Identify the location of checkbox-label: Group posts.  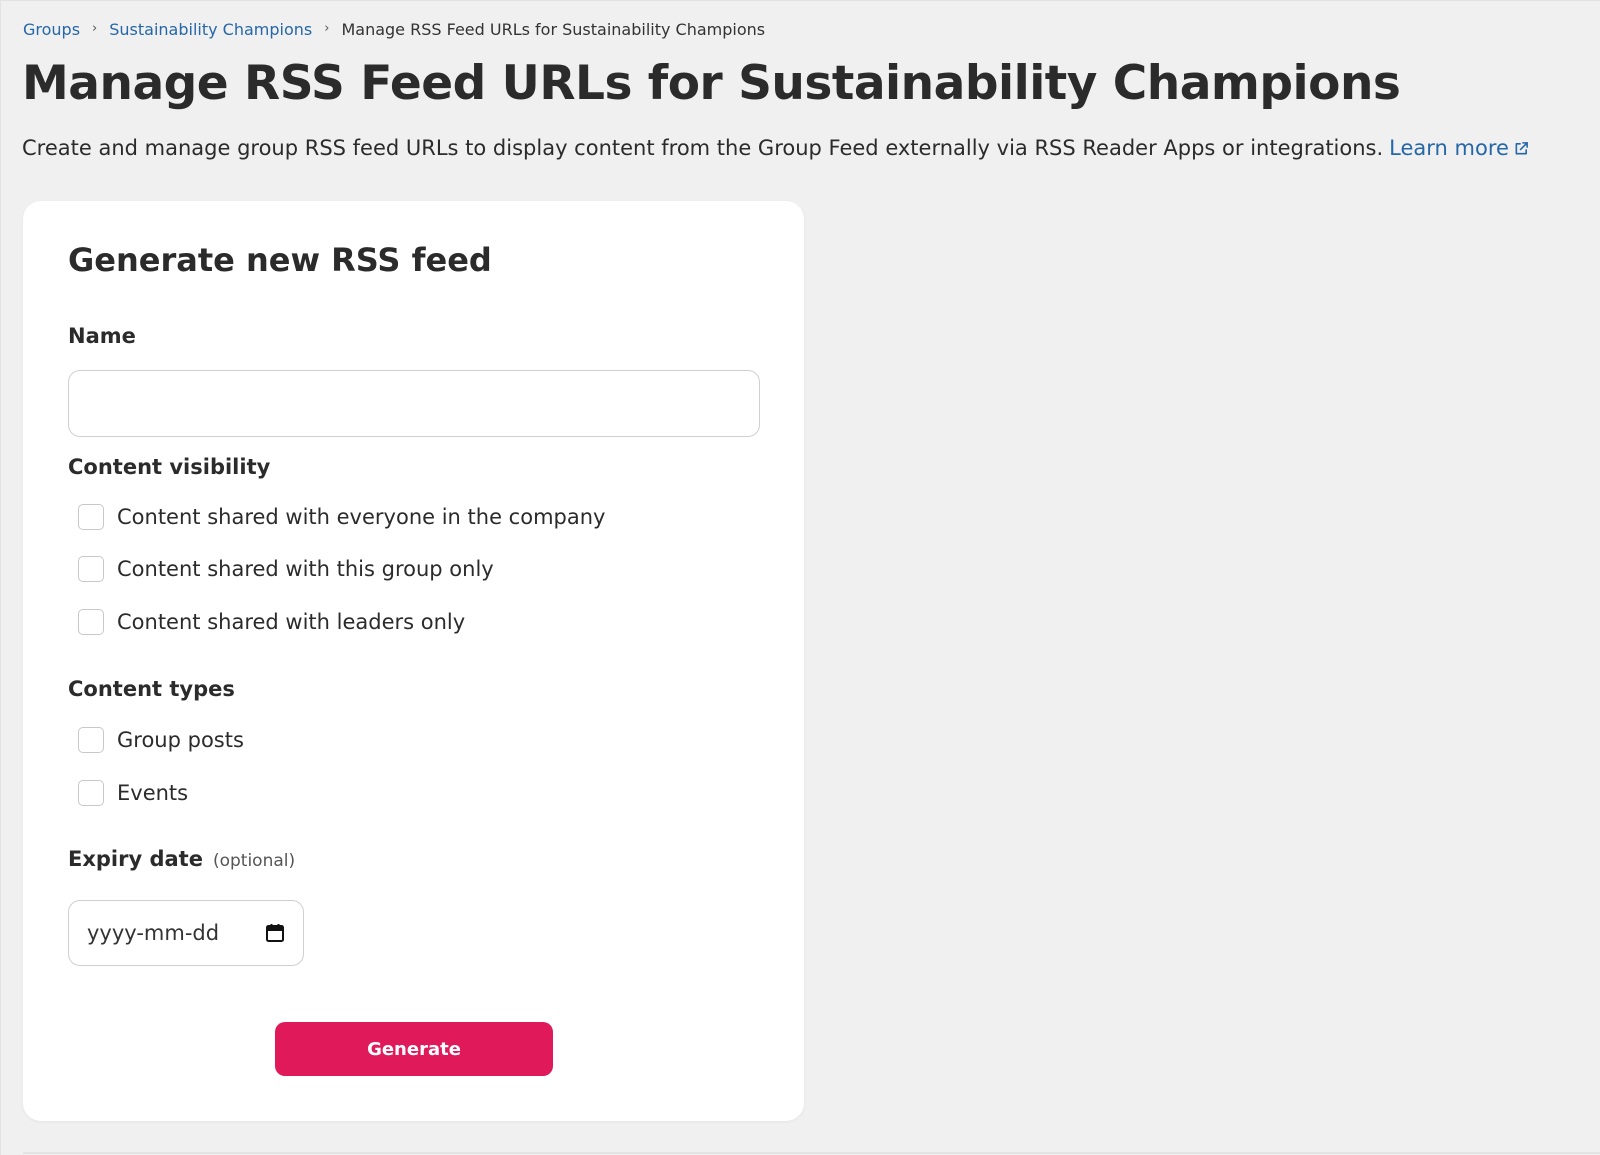
(180, 740).